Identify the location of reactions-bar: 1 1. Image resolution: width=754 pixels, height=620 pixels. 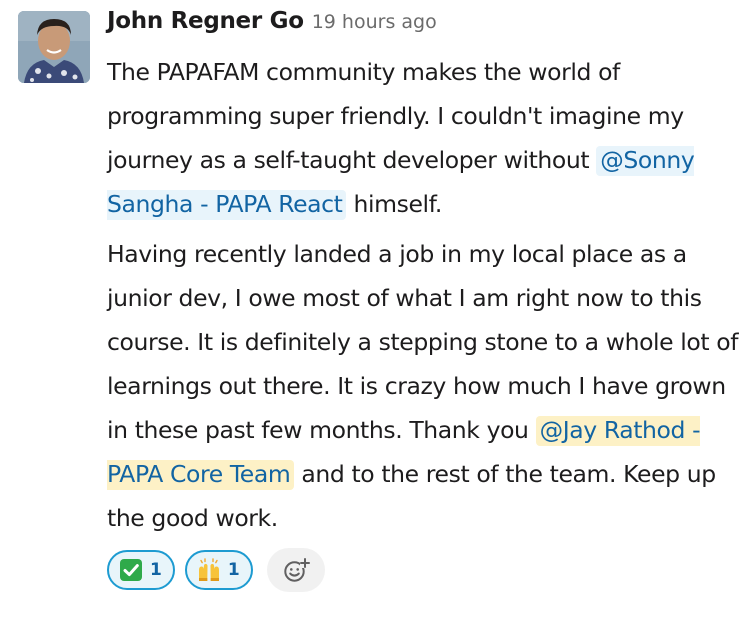
(427, 570).